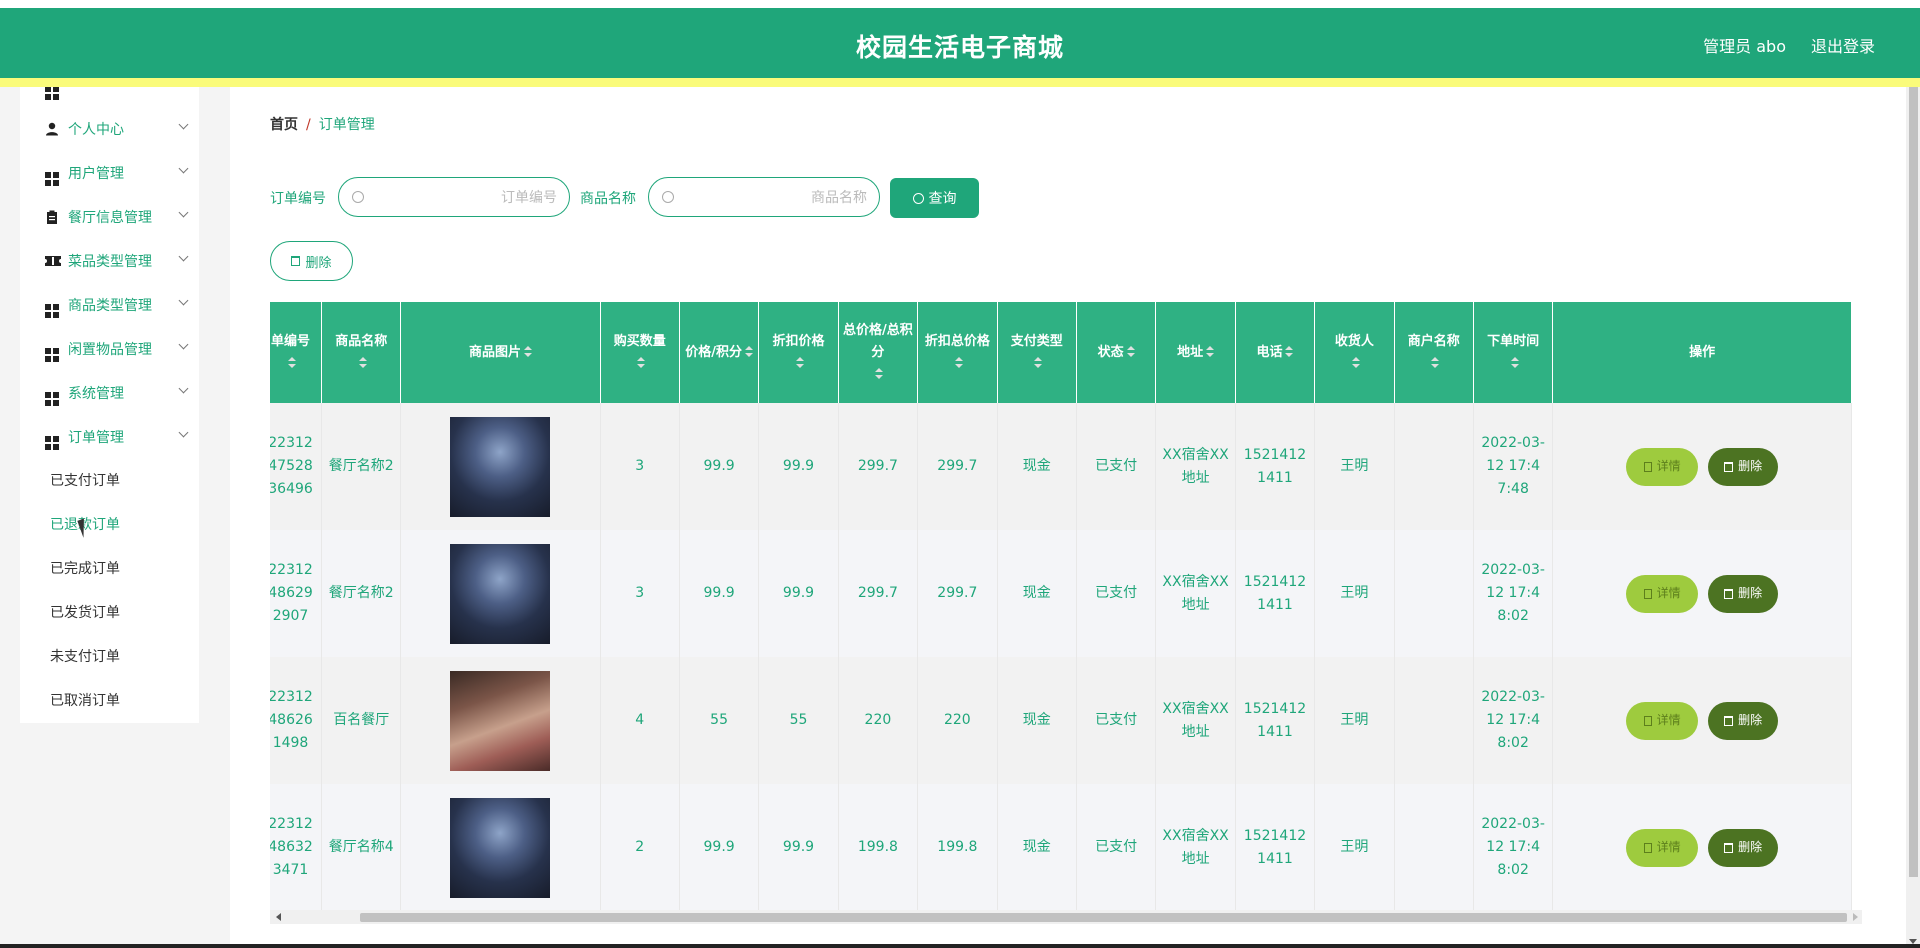  I want to click on query-button: 查询, so click(934, 198).